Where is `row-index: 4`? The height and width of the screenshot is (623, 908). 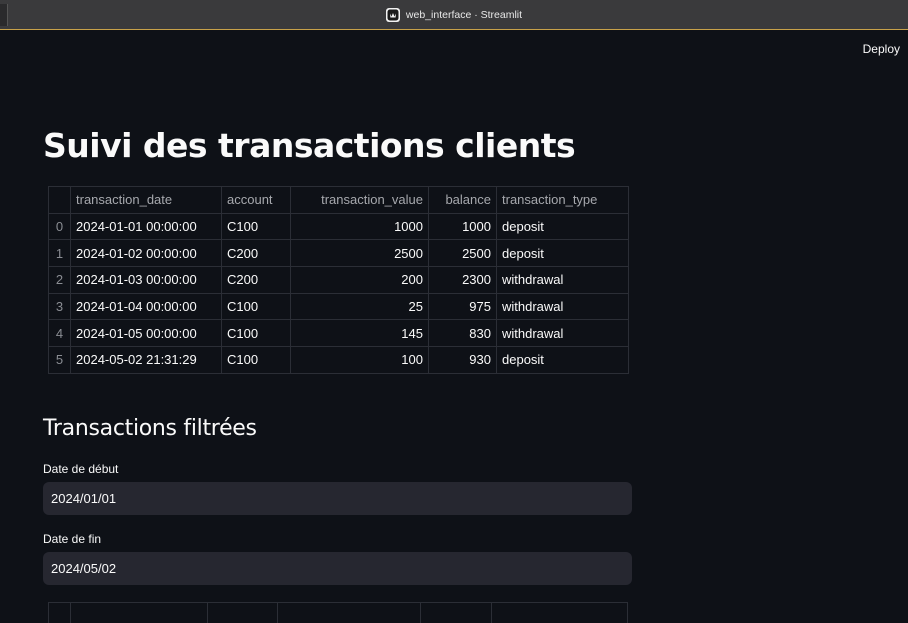 row-index: 4 is located at coordinates (59, 333).